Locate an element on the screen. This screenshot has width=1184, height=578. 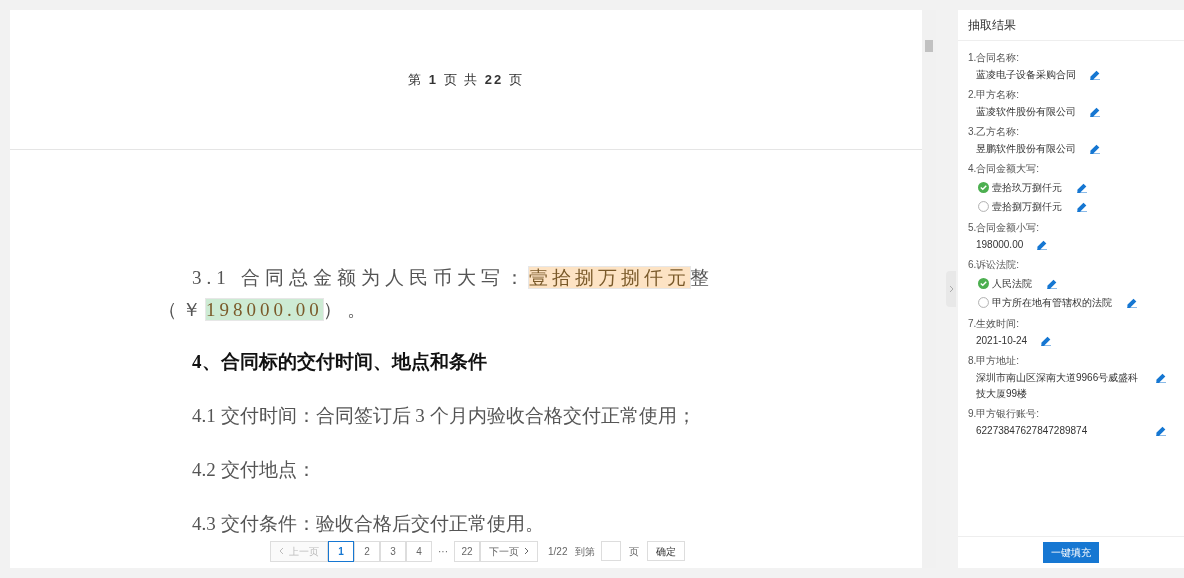
field-label: 9.甲方银行账号: is located at coordinates (1004, 413).